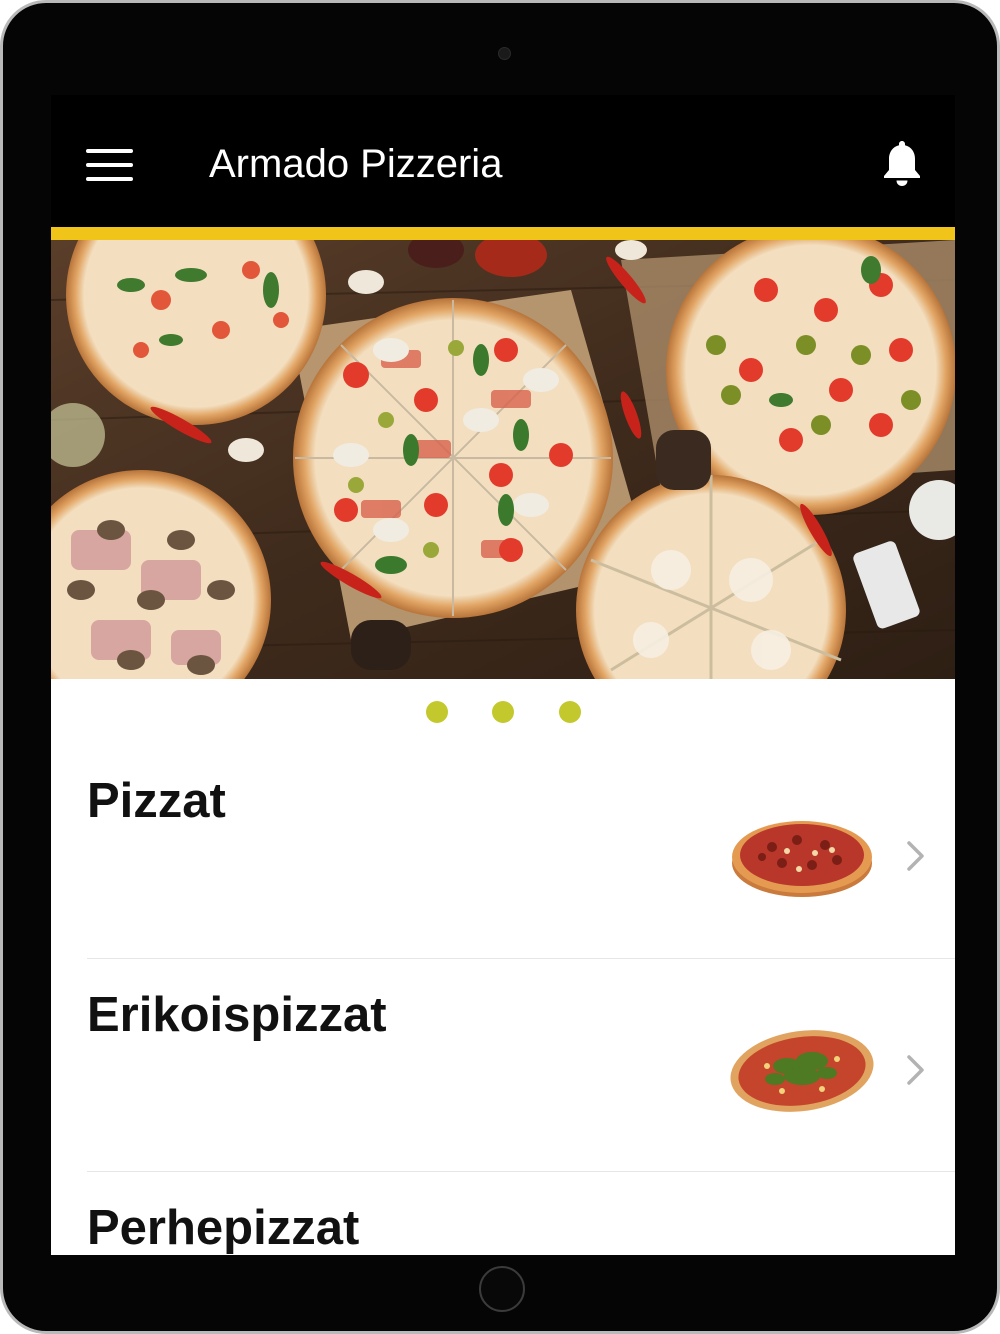 This screenshot has height=1334, width=1000. What do you see at coordinates (802, 859) in the screenshot?
I see `pizza-thumbnail` at bounding box center [802, 859].